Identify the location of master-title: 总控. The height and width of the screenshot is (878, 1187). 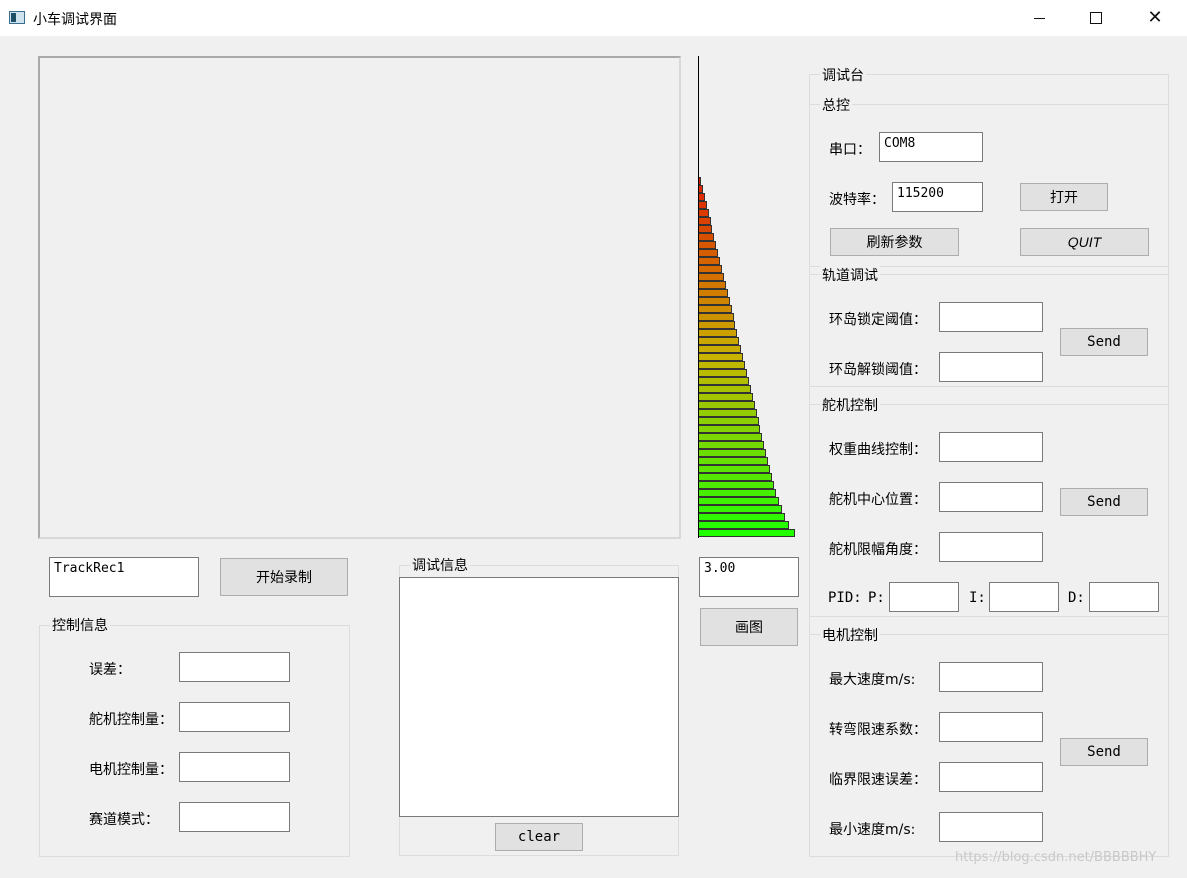
(836, 105).